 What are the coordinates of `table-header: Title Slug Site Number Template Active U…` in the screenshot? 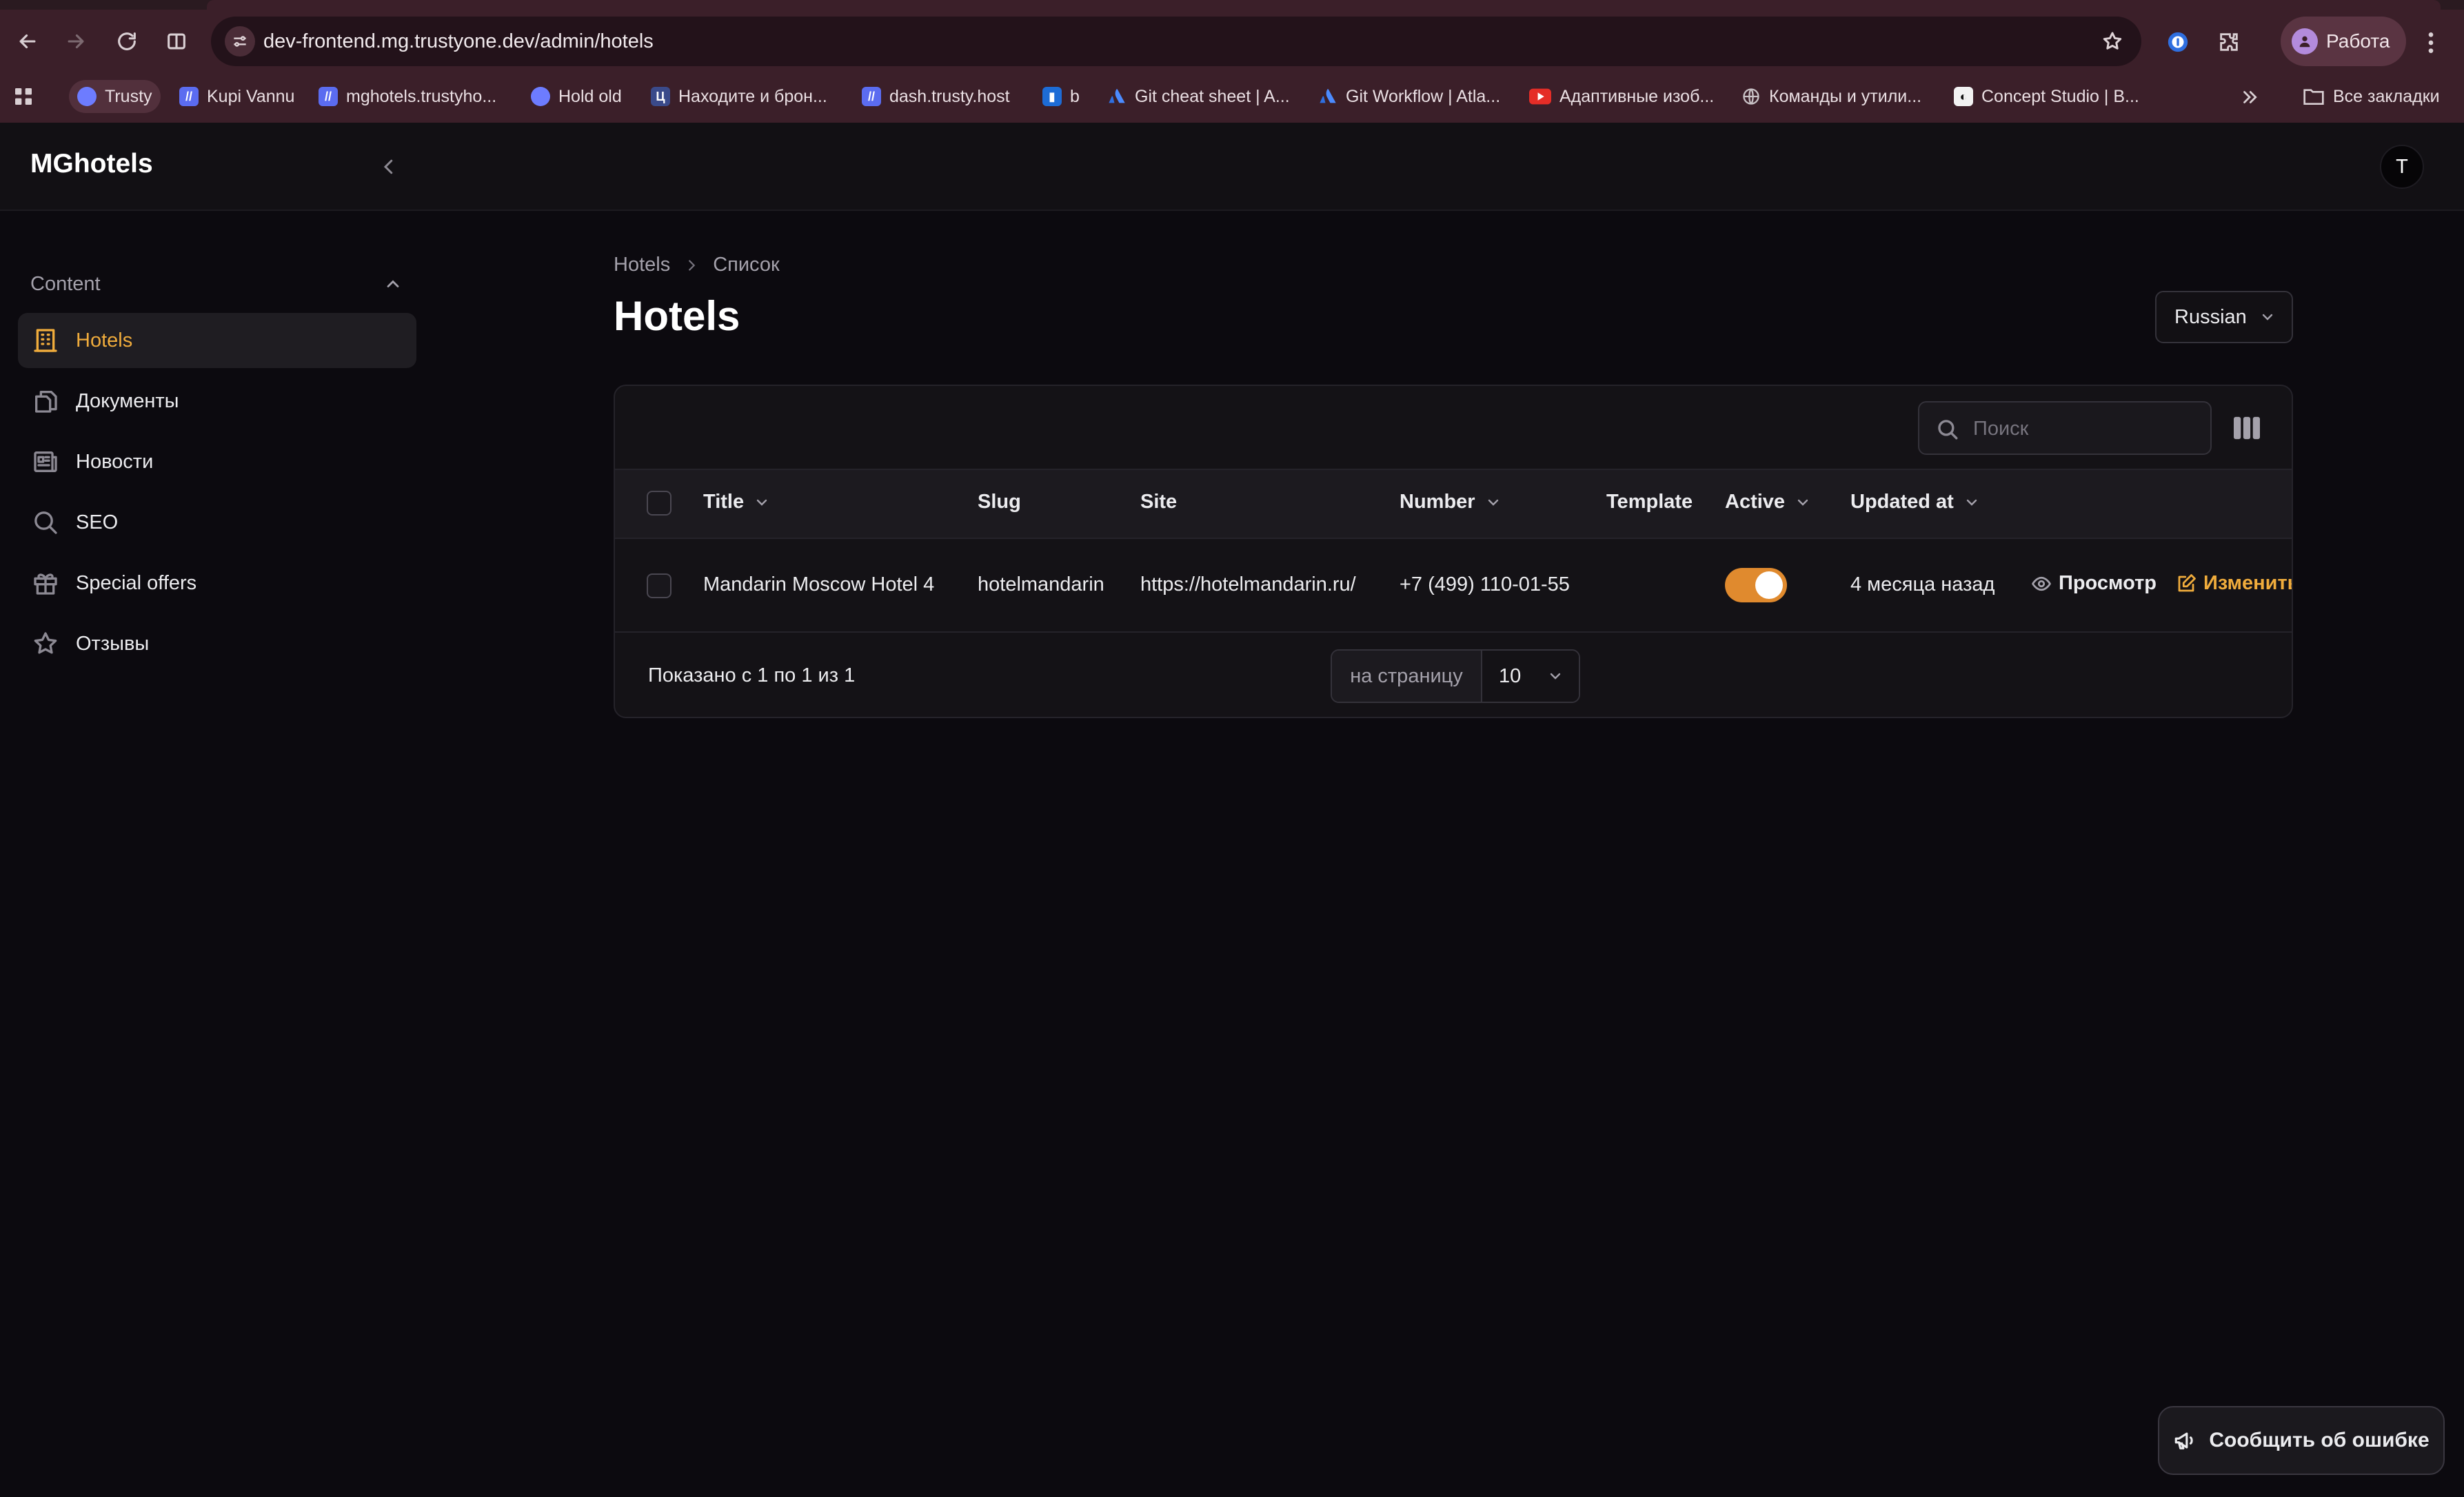 It's located at (1453, 504).